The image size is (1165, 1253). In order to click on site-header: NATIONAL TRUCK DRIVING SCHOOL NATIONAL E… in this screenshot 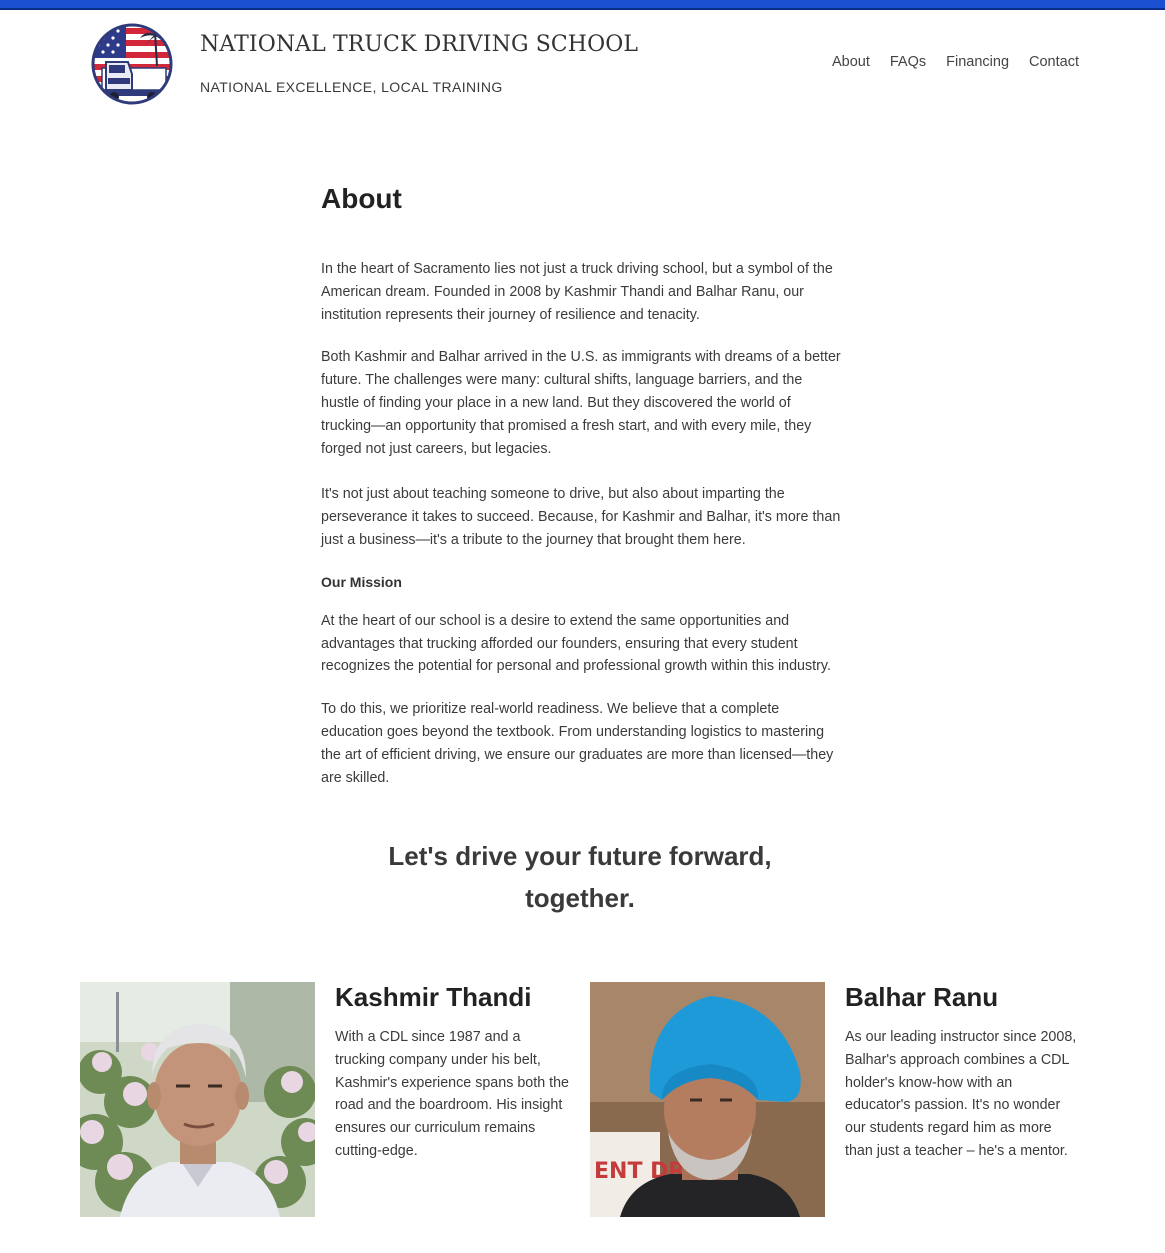, I will do `click(582, 65)`.